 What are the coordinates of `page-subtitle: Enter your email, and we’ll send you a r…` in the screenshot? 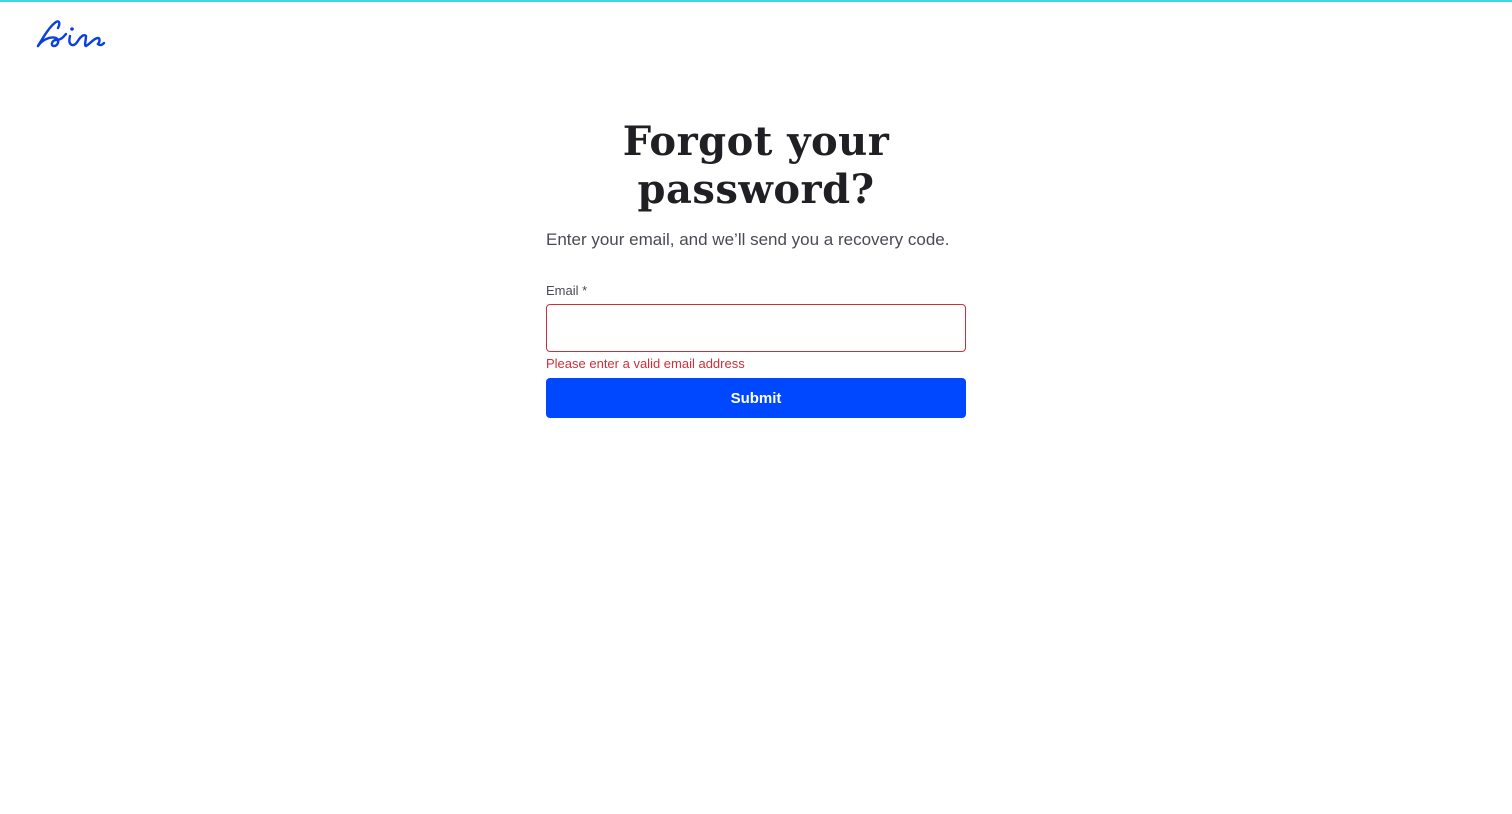 It's located at (748, 239).